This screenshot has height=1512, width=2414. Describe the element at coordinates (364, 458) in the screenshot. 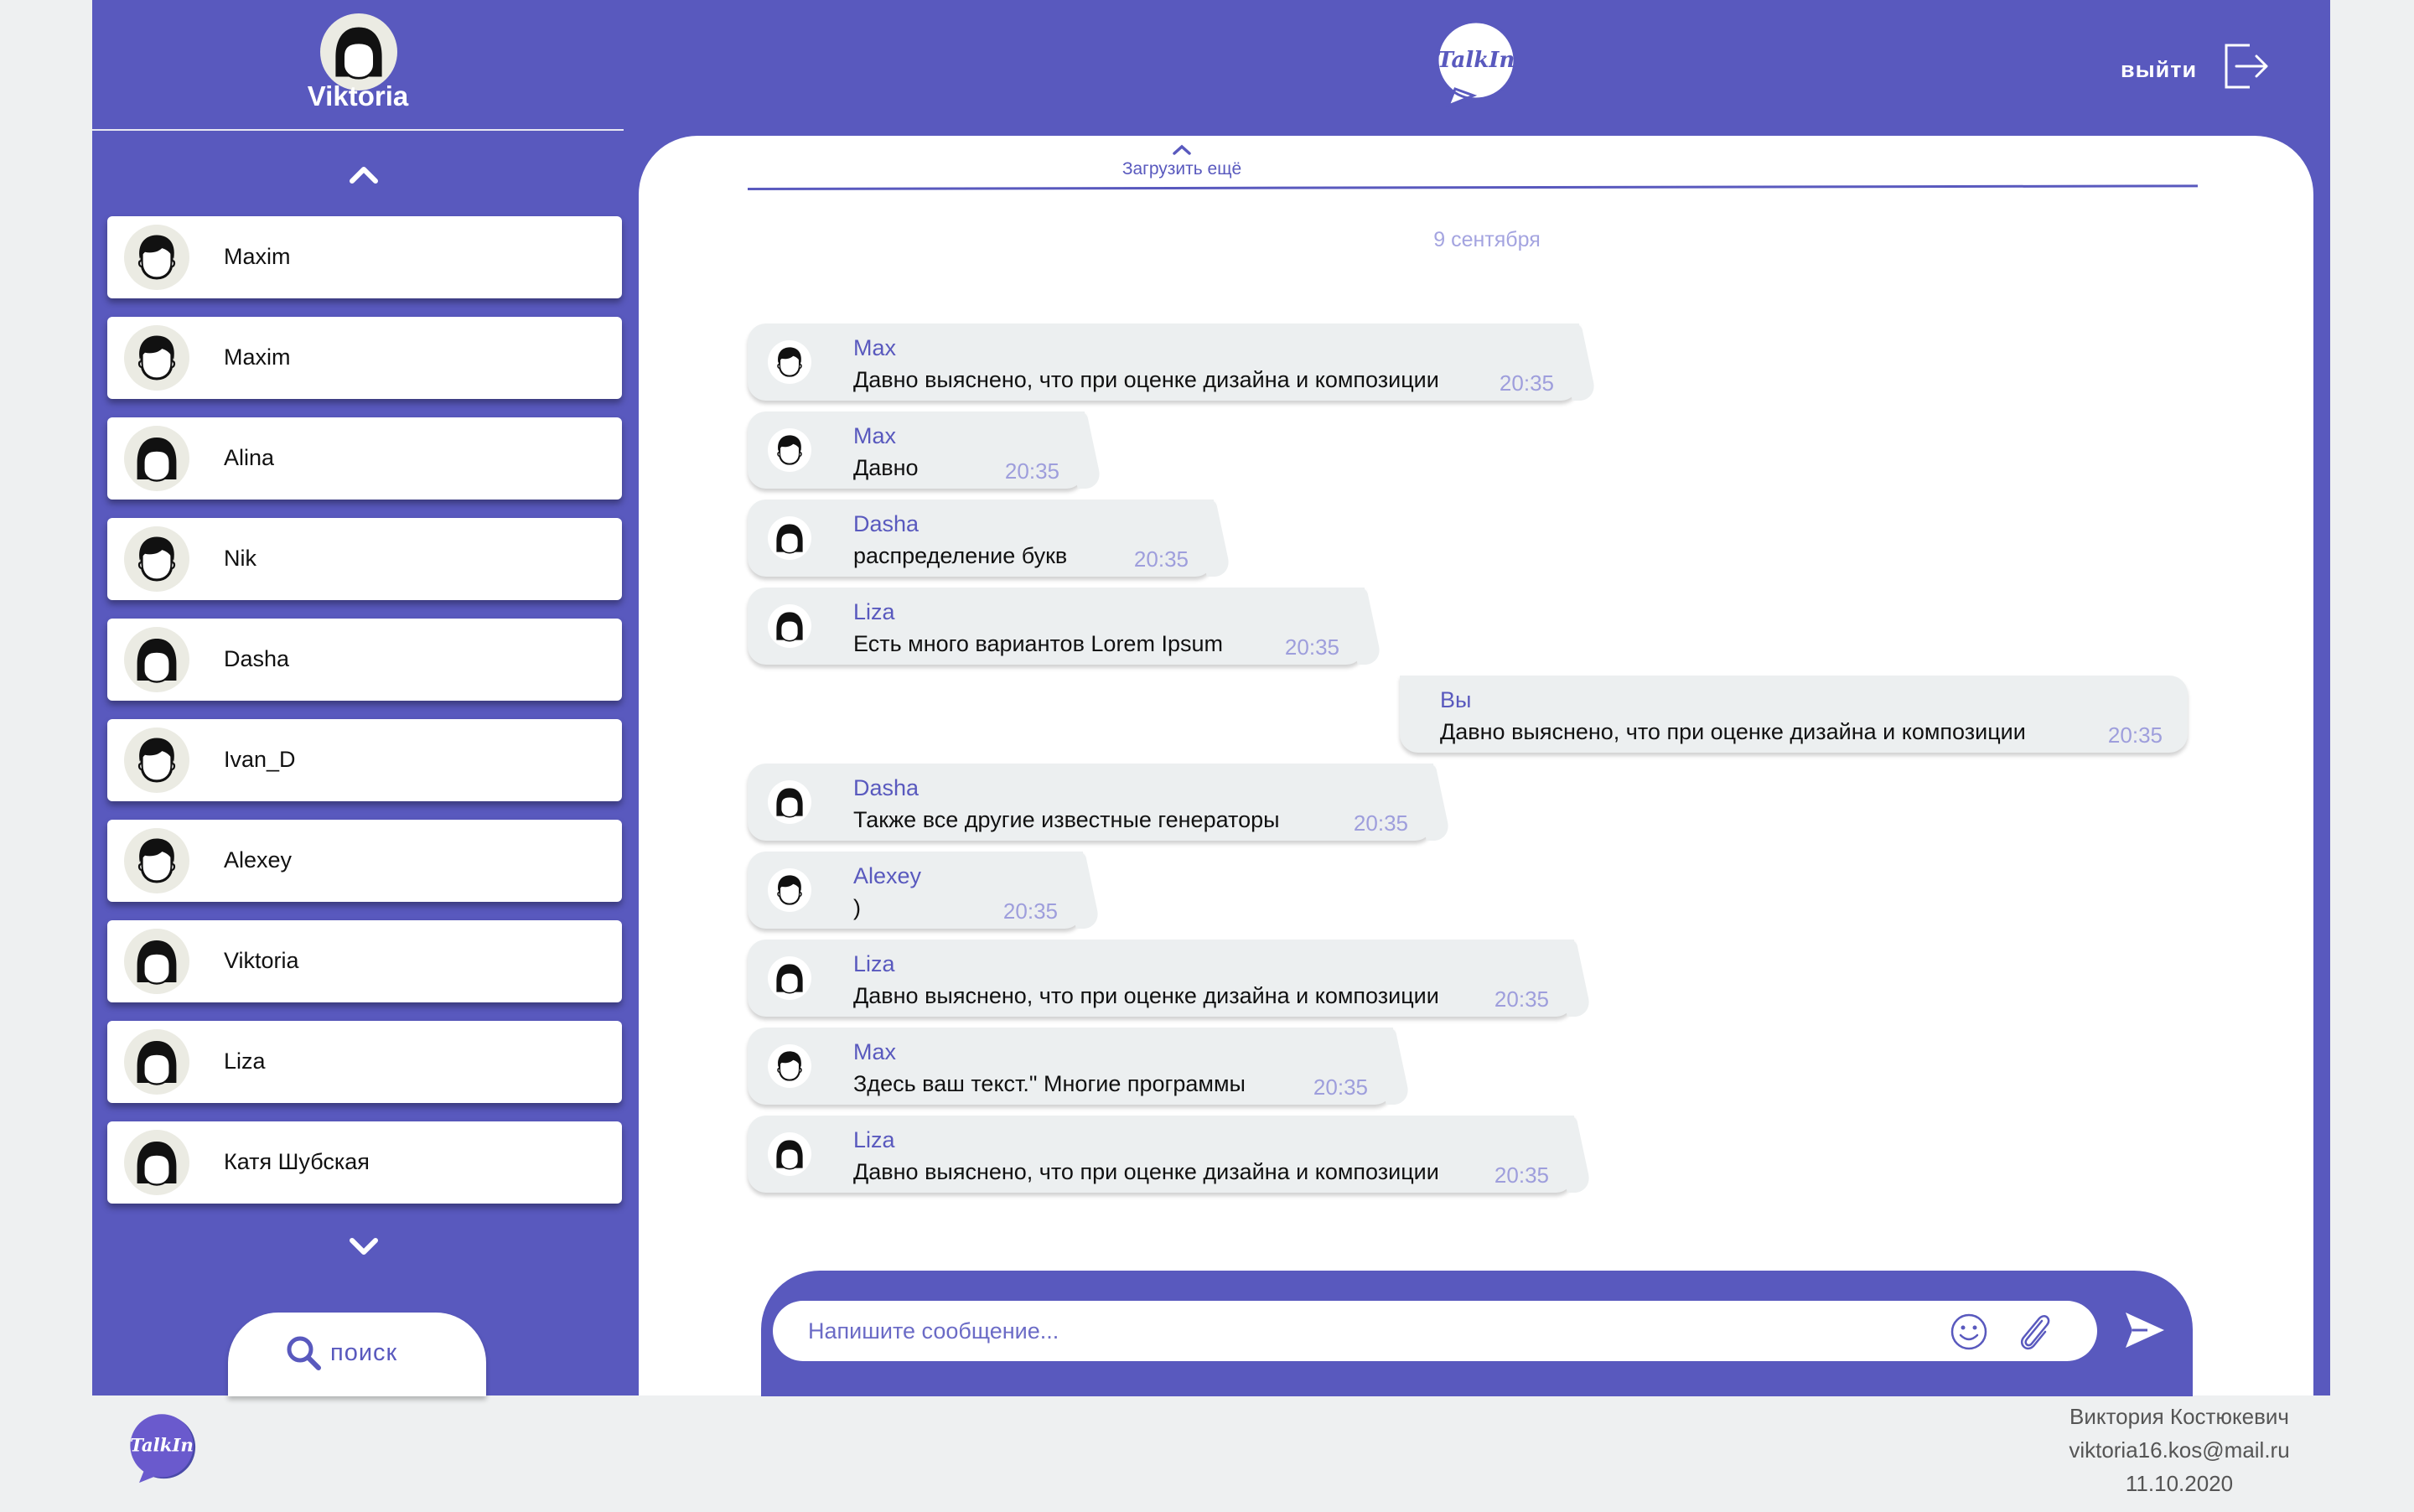

I see `contact-item: Alina` at that location.